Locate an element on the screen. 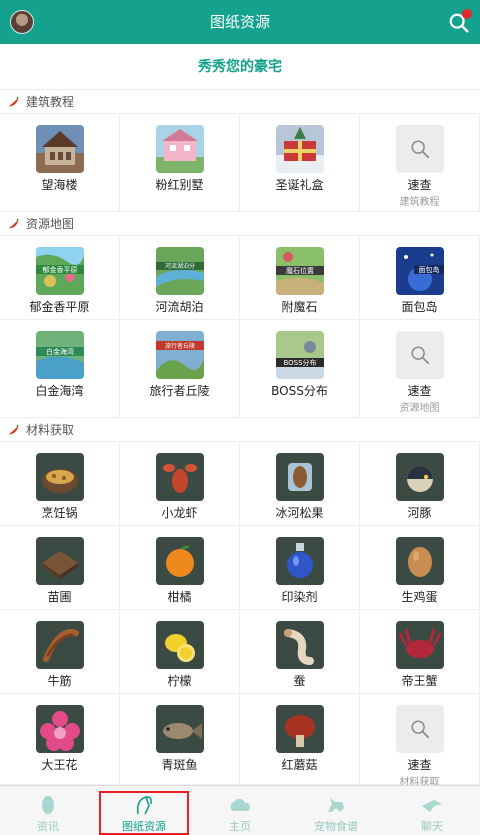 The height and width of the screenshot is (835, 480). section-header-building: 建筑教程 is located at coordinates (240, 102).